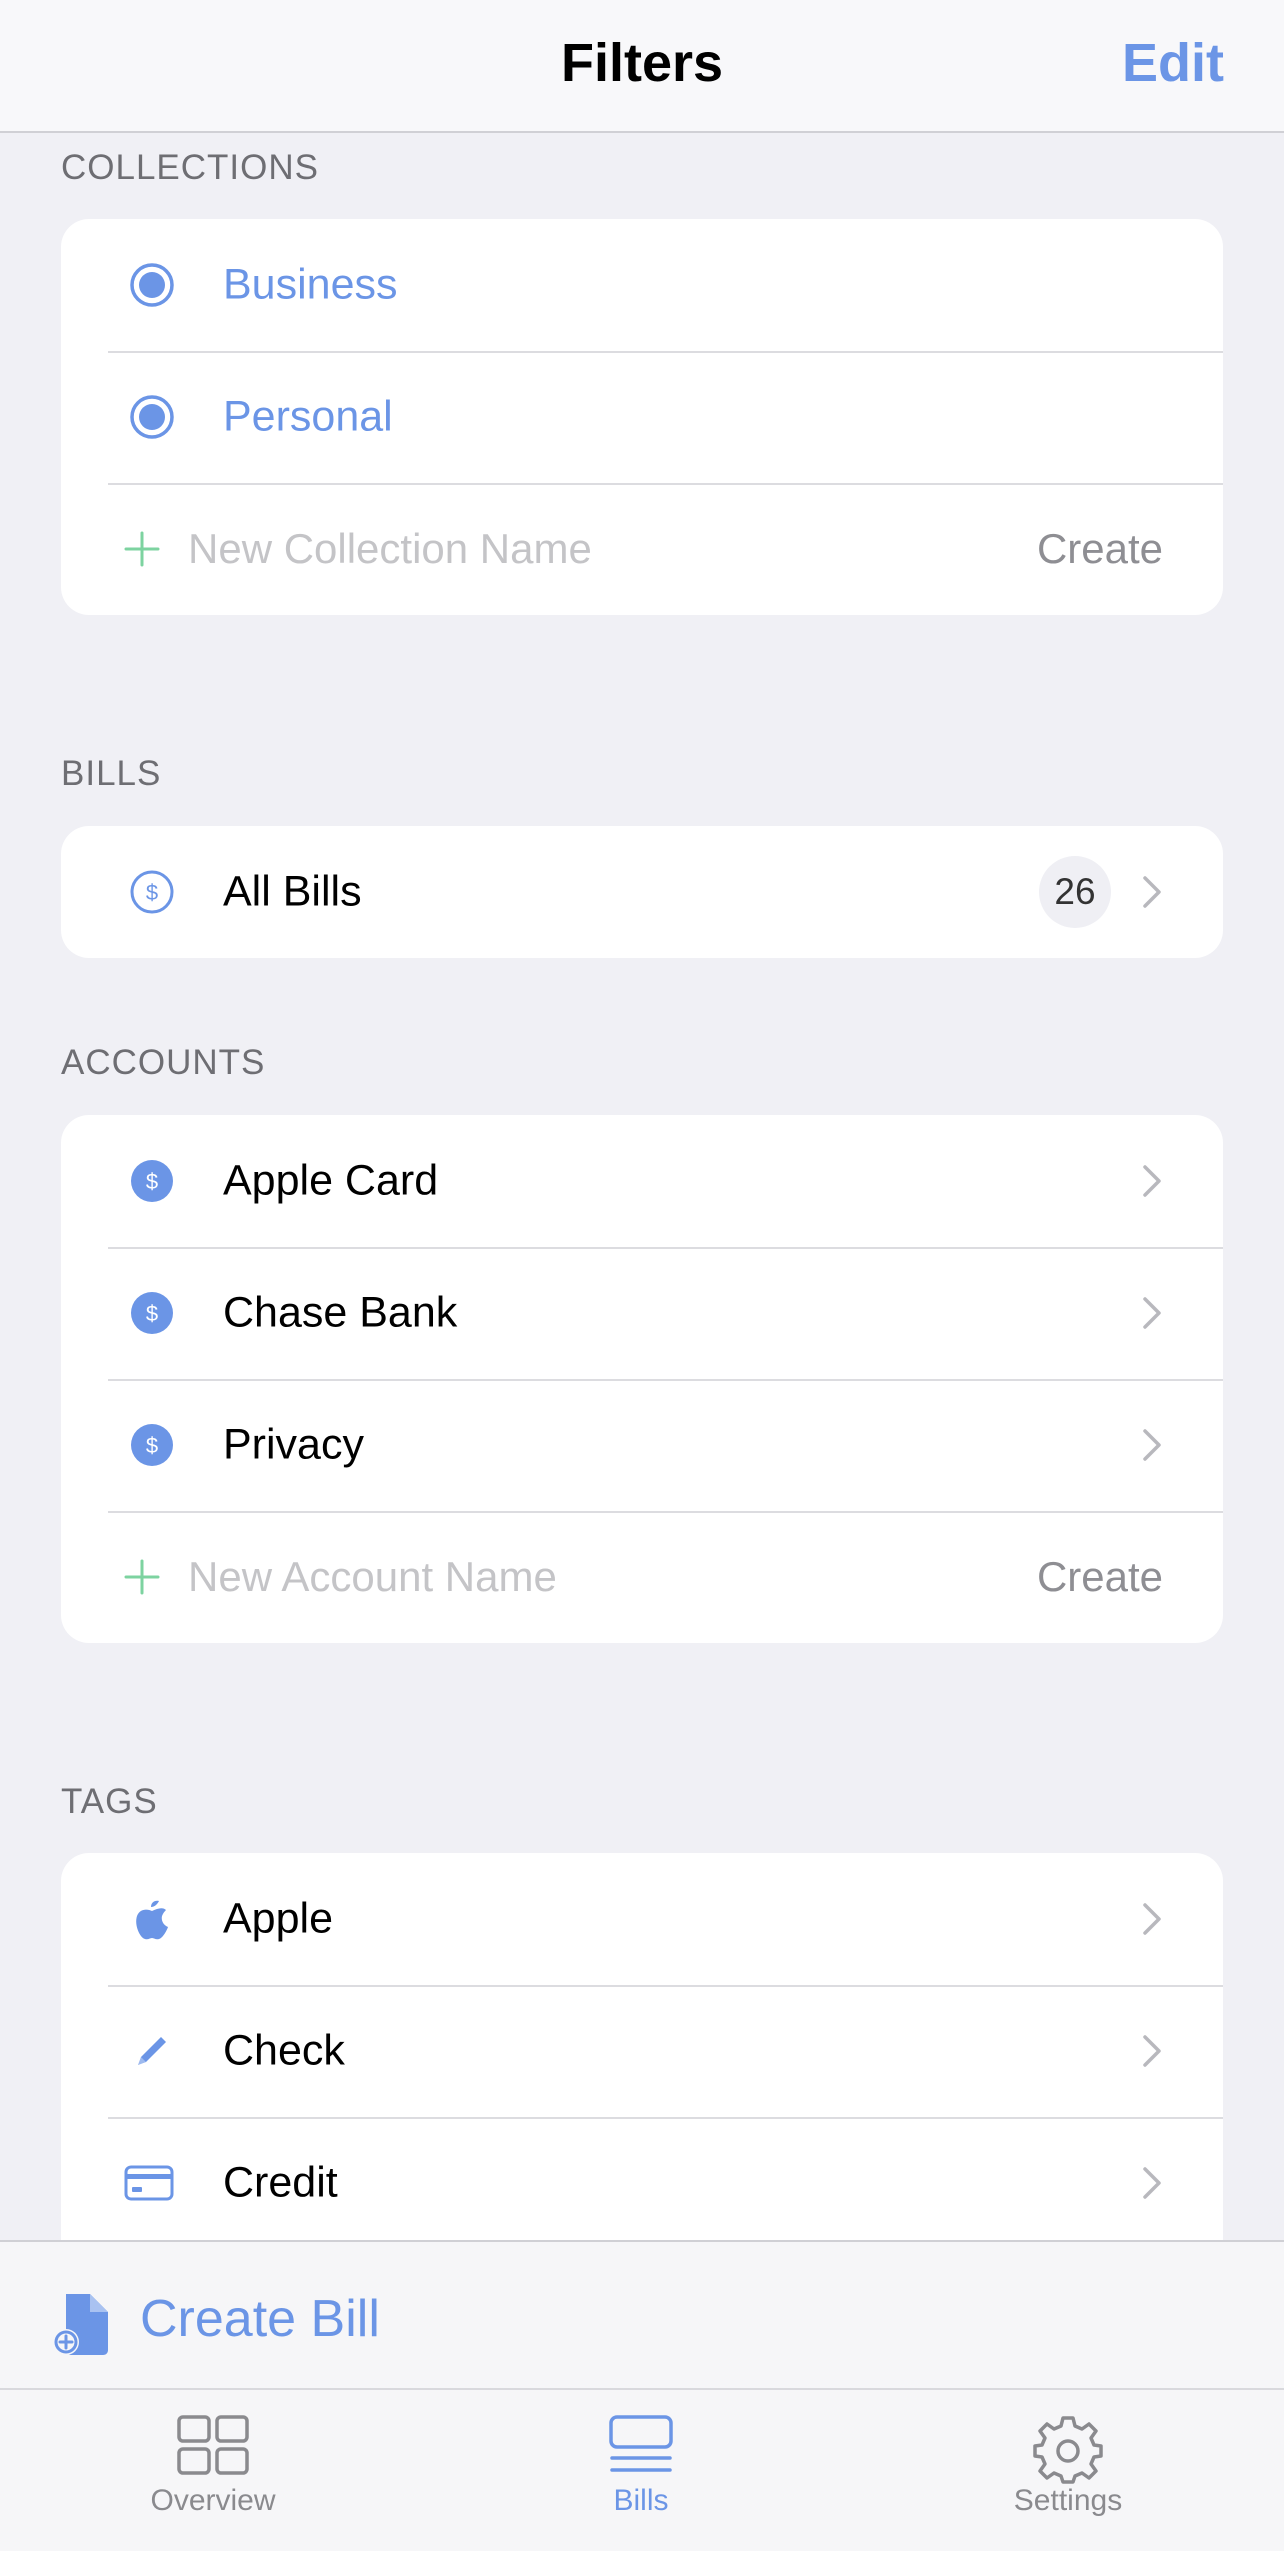 Image resolution: width=1284 pixels, height=2551 pixels. What do you see at coordinates (213, 2445) in the screenshot?
I see `grid-icon` at bounding box center [213, 2445].